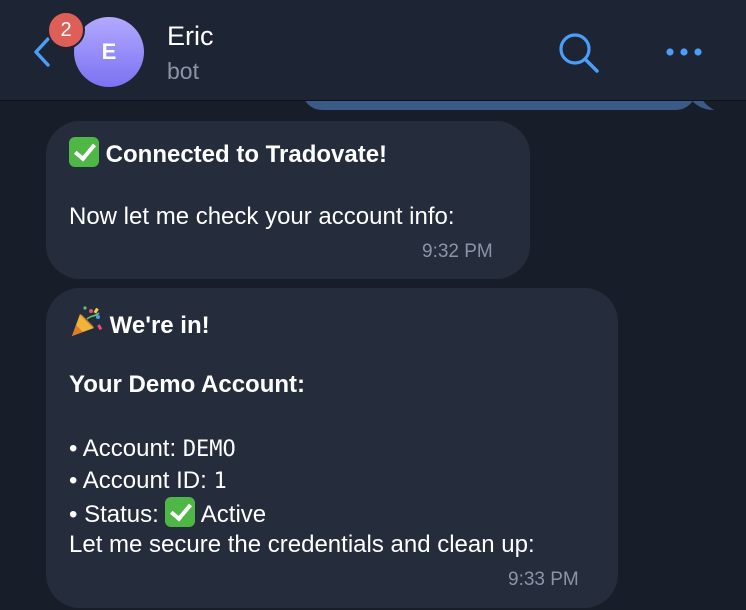  I want to click on contact-name: Eric, so click(190, 36).